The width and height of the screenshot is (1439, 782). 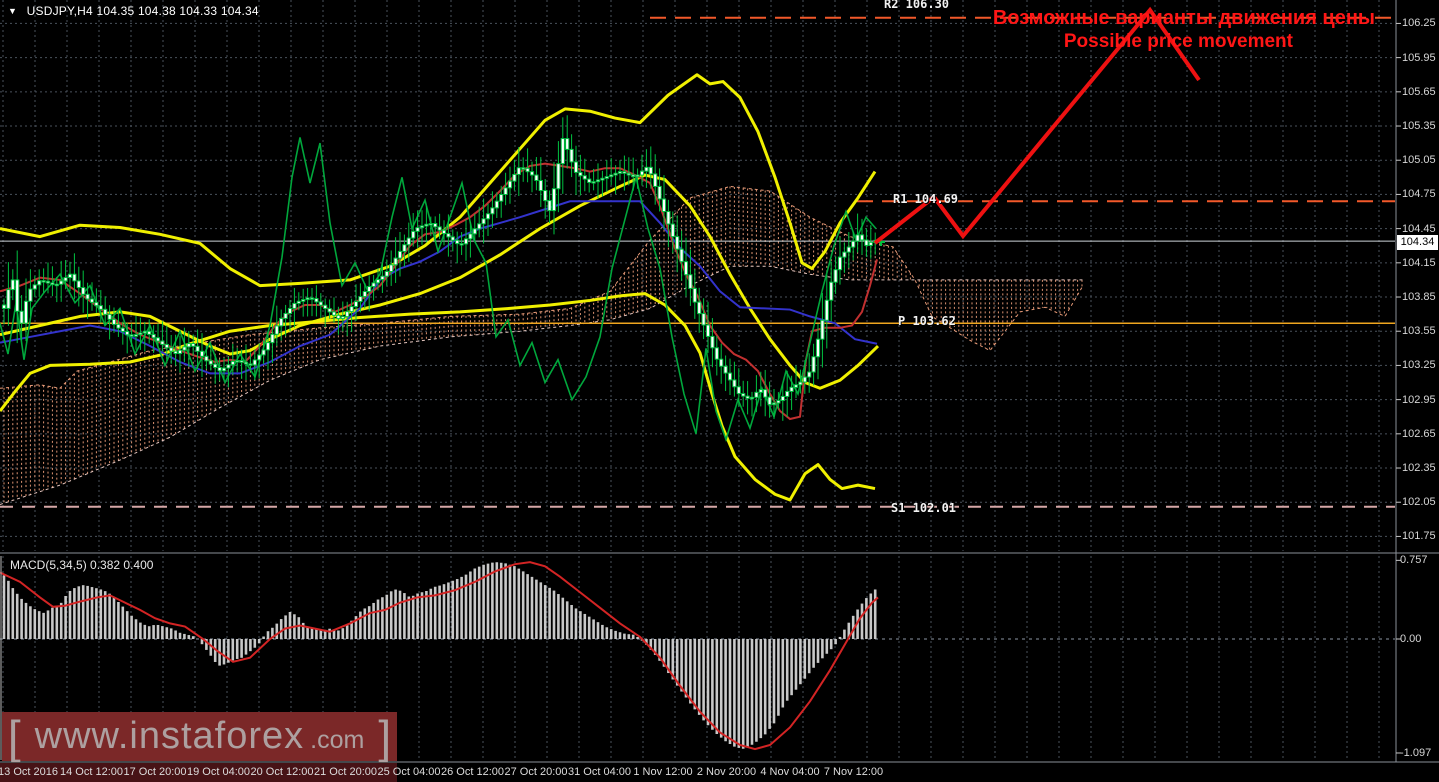 I want to click on price-tick-label: 104.15, so click(x=1419, y=262).